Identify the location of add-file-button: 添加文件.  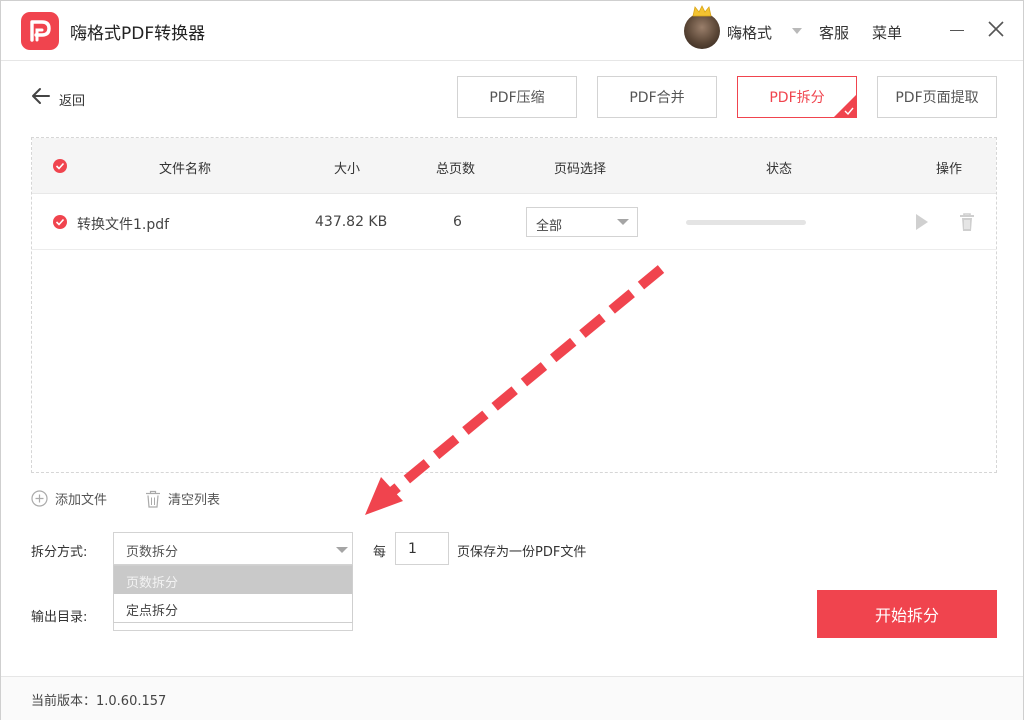
(69, 498).